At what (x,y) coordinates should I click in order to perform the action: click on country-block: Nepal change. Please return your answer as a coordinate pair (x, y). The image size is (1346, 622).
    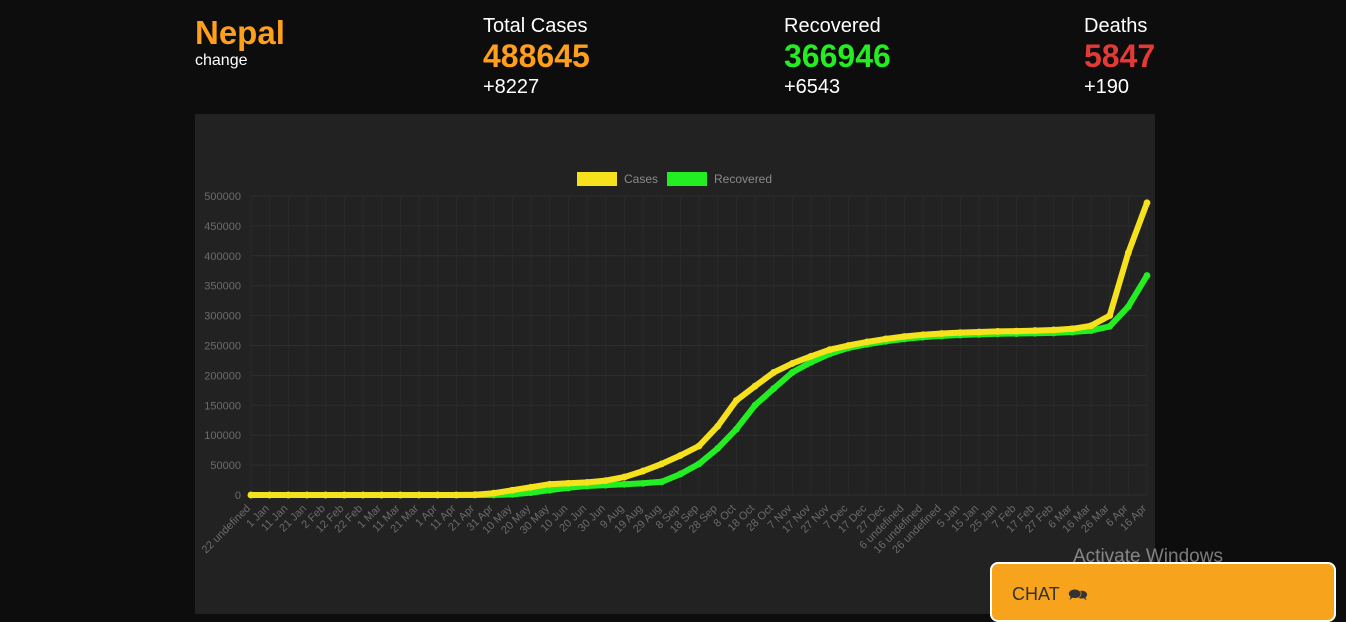
    Looking at the image, I should click on (240, 42).